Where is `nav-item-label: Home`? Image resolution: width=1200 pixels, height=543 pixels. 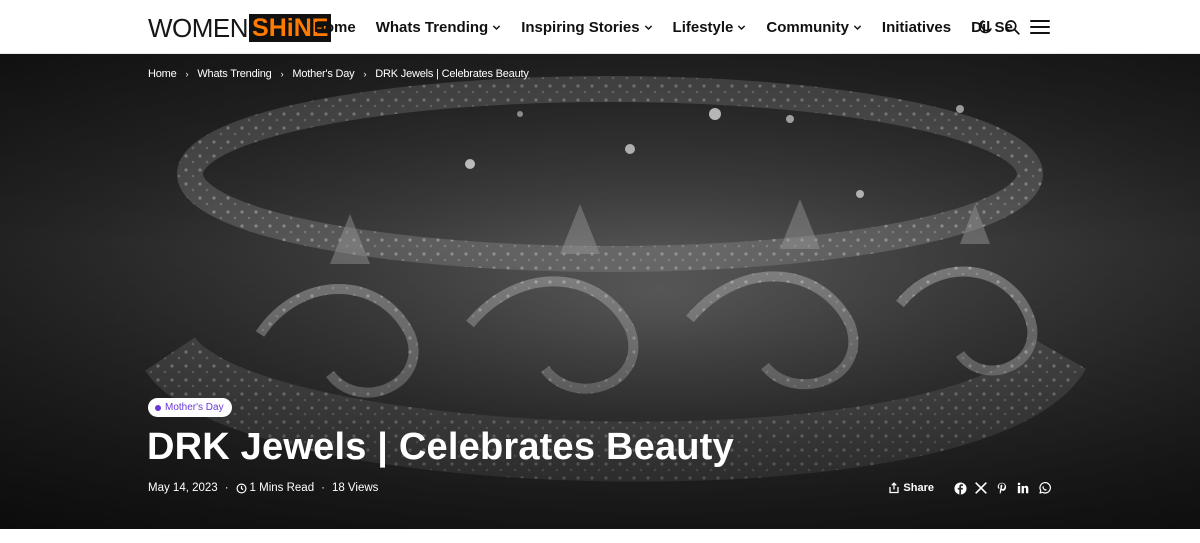 nav-item-label: Home is located at coordinates (335, 27).